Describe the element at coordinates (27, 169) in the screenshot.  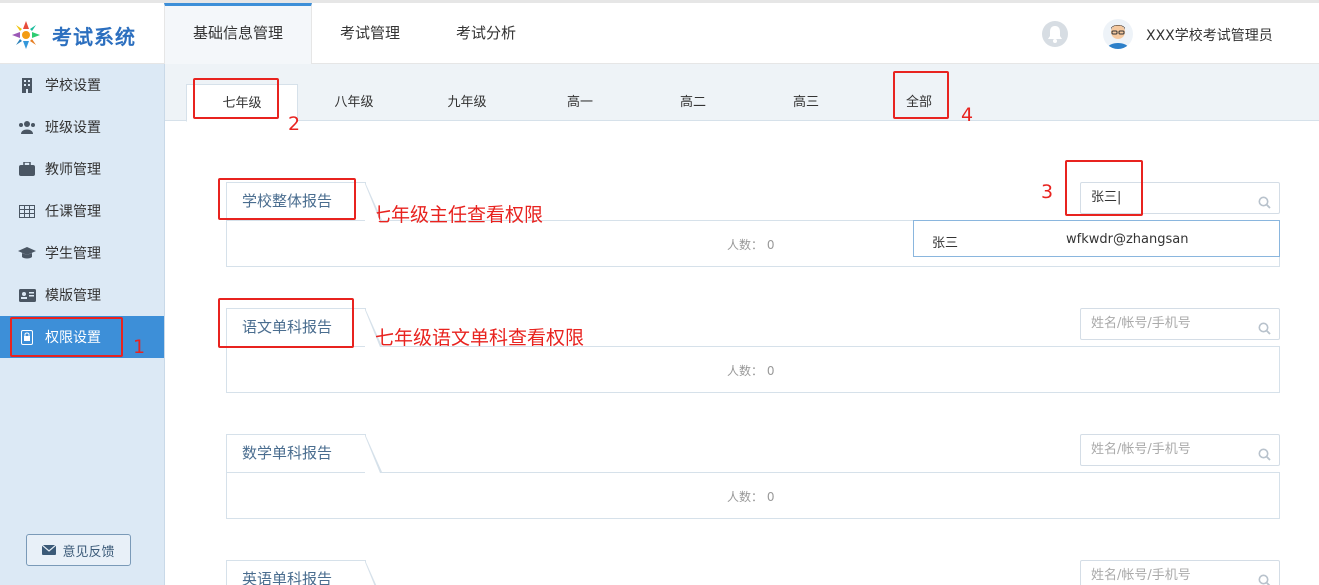
I see `briefcase-icon` at that location.